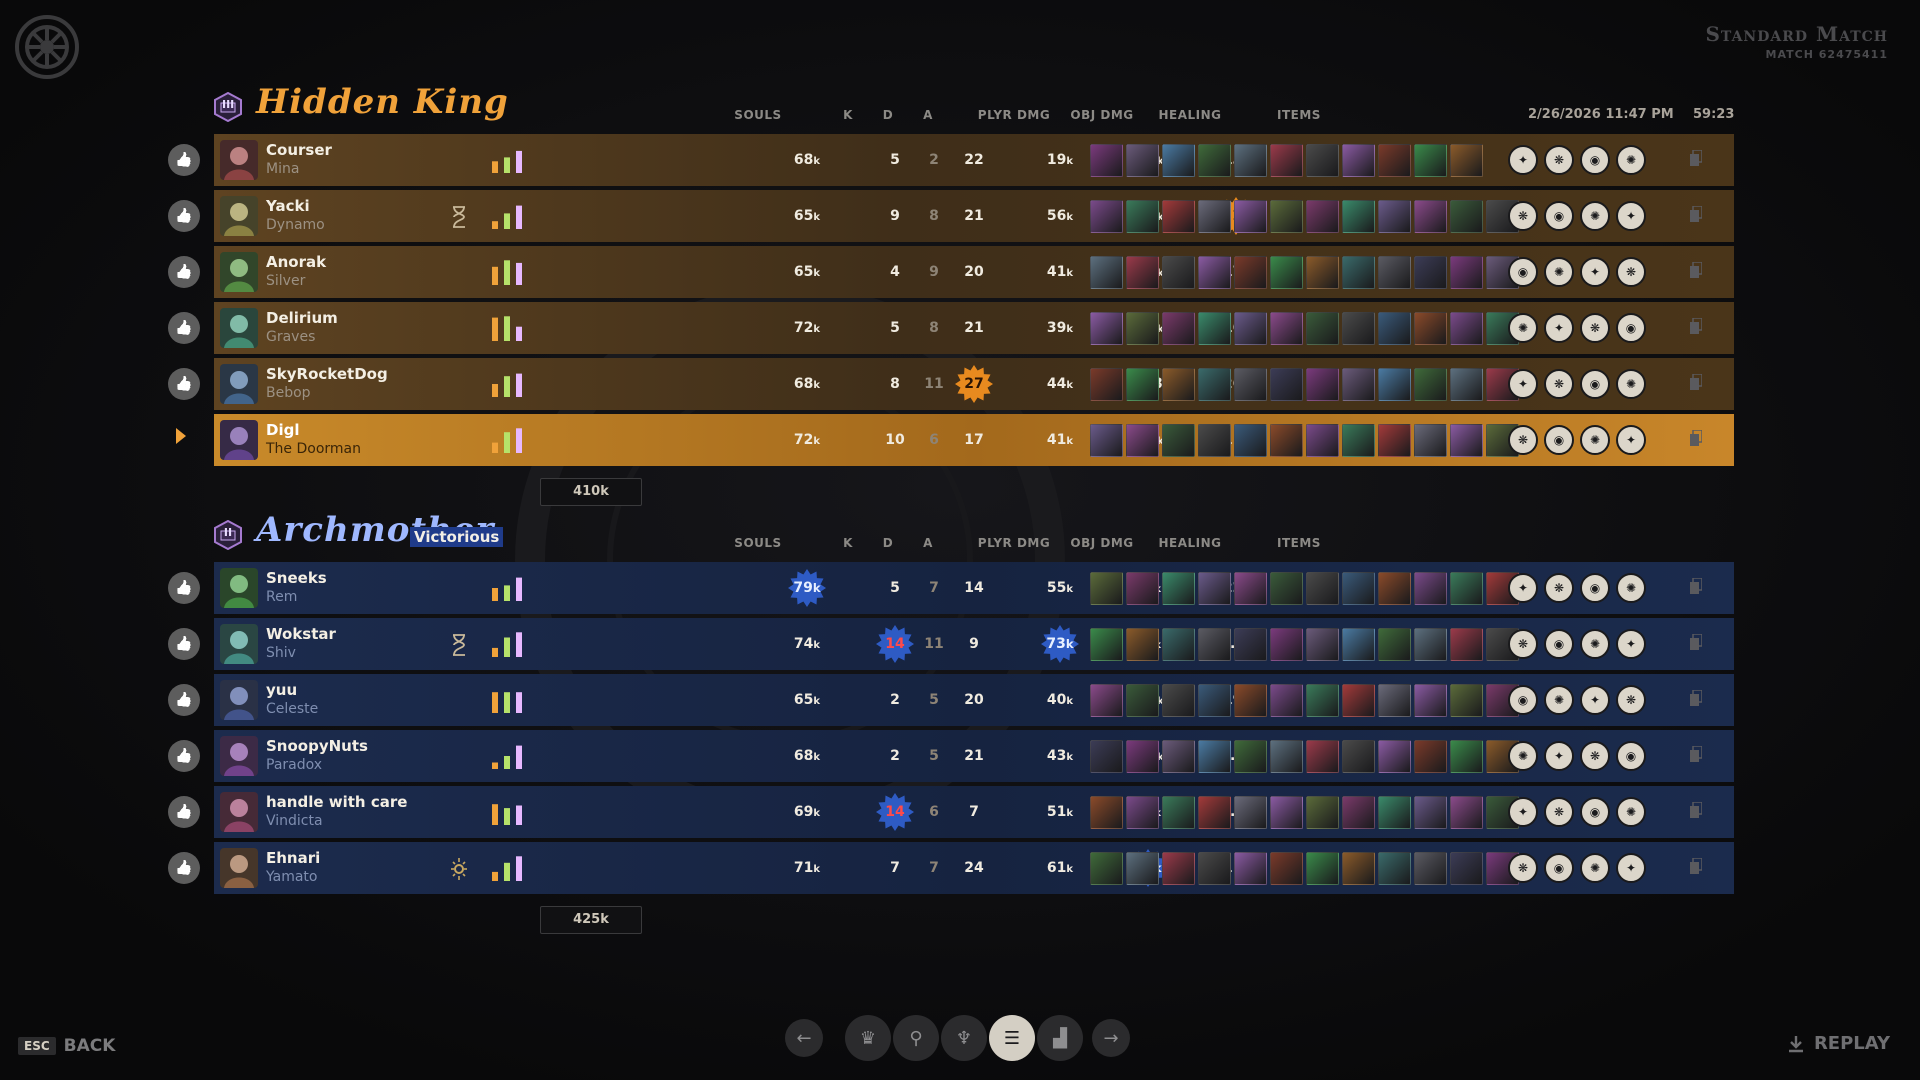 The height and width of the screenshot is (1080, 1920). I want to click on player-row: 👍AnorakSilver65k492041k5.3k17k◉✺✦❋, so click(951, 272).